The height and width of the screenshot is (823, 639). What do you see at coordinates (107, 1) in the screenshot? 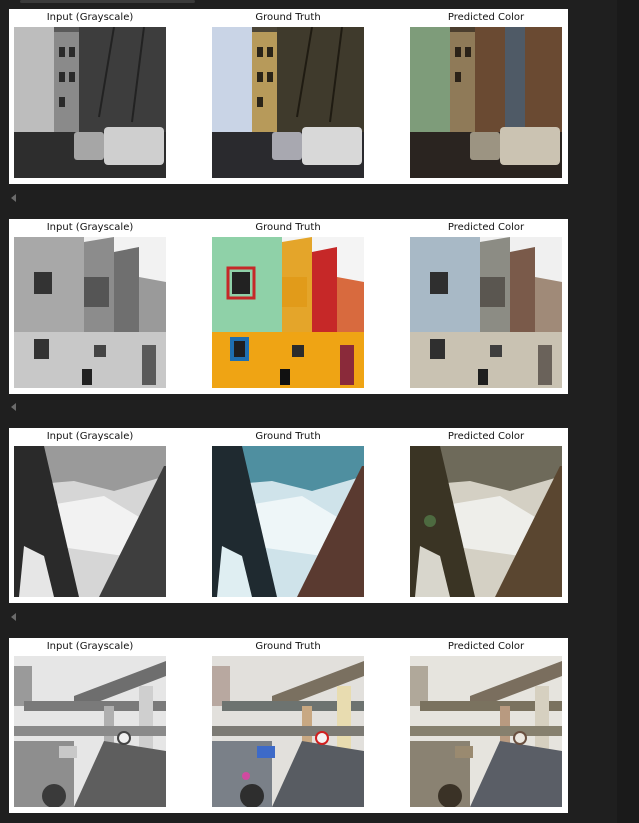
I see `output-scrollbar` at bounding box center [107, 1].